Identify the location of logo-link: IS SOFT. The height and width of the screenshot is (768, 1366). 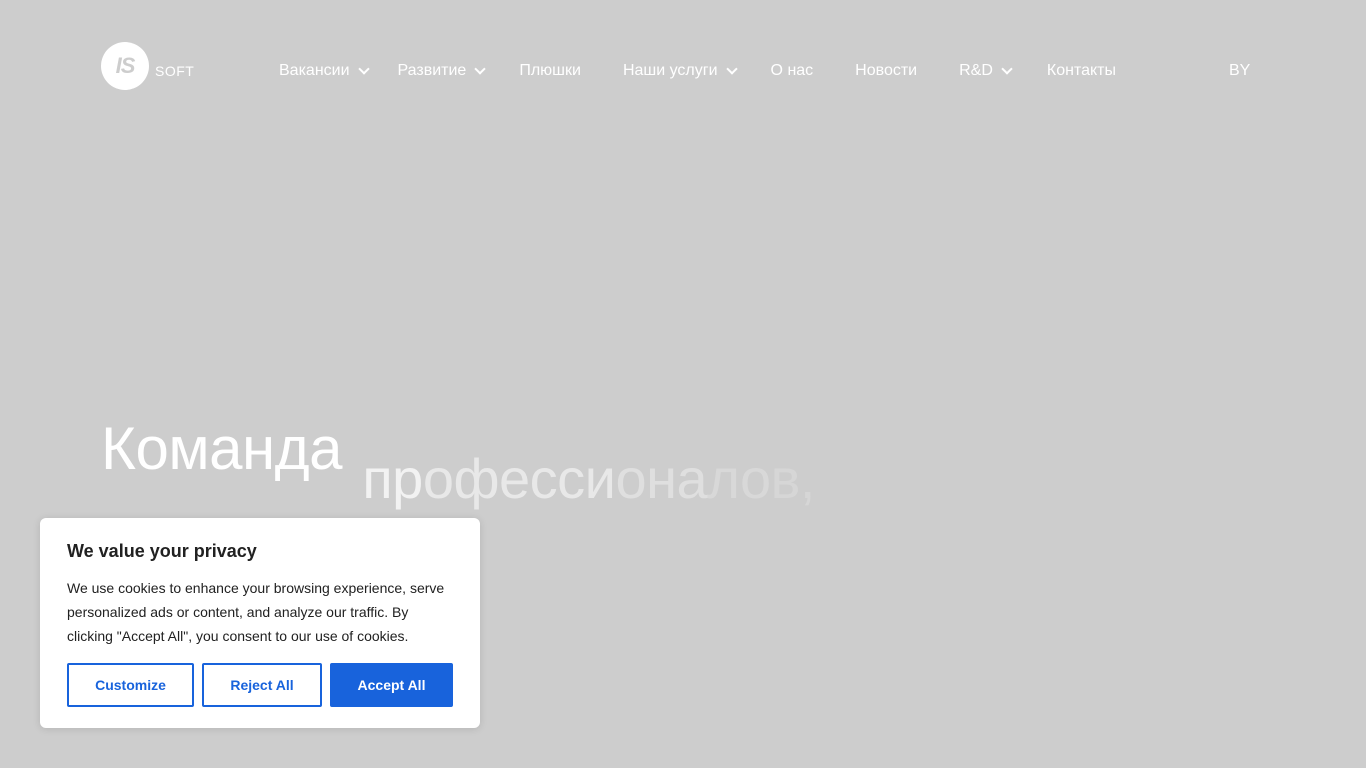
(147, 66).